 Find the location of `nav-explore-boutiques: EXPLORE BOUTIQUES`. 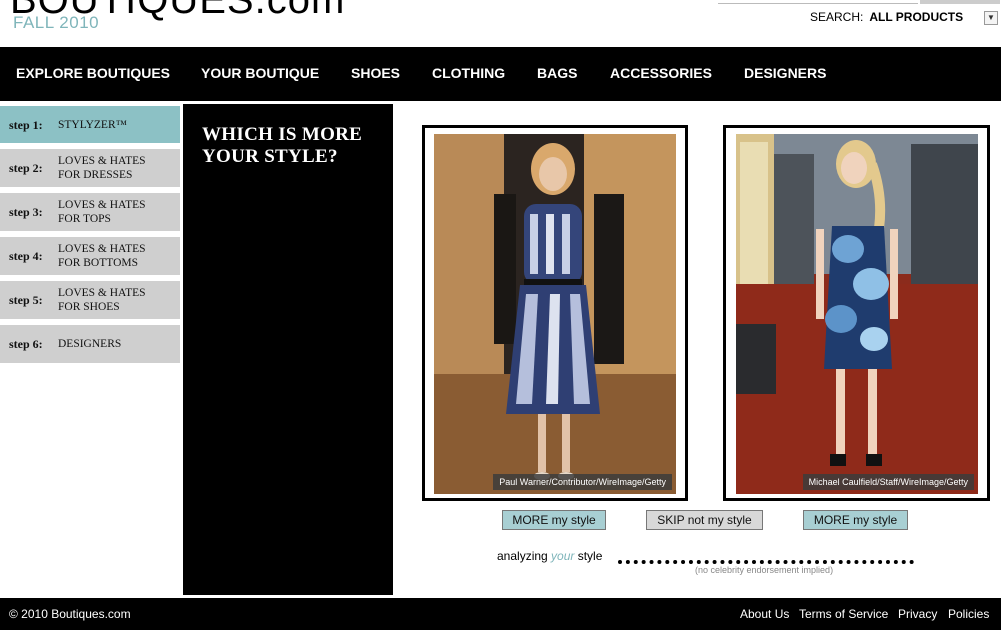

nav-explore-boutiques: EXPLORE BOUTIQUES is located at coordinates (93, 74).